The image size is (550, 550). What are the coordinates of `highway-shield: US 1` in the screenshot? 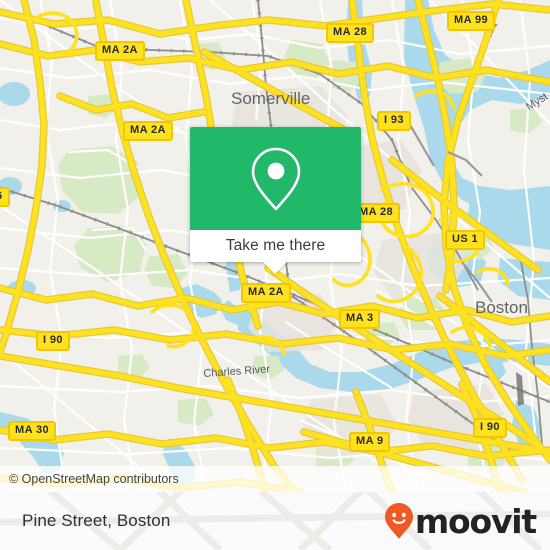 It's located at (465, 240).